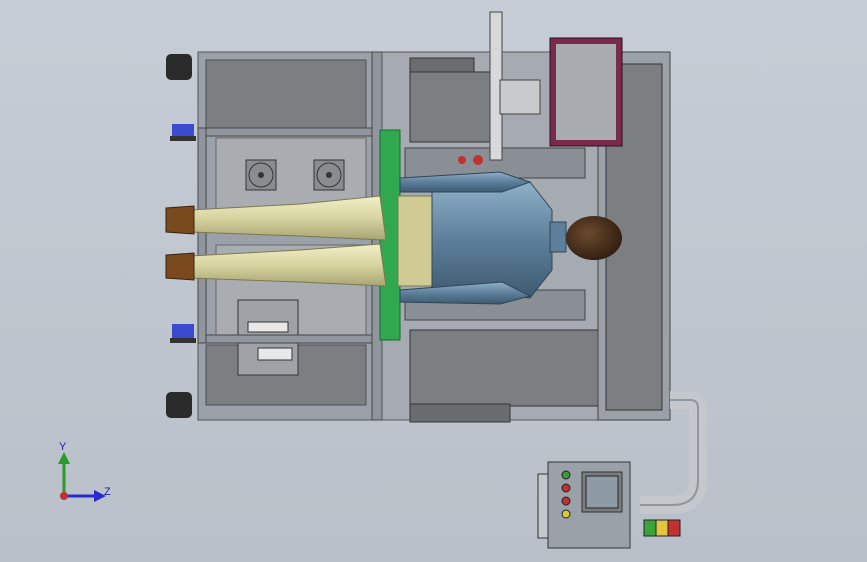  Describe the element at coordinates (63, 447) in the screenshot. I see `y-axis-label: Y` at that location.